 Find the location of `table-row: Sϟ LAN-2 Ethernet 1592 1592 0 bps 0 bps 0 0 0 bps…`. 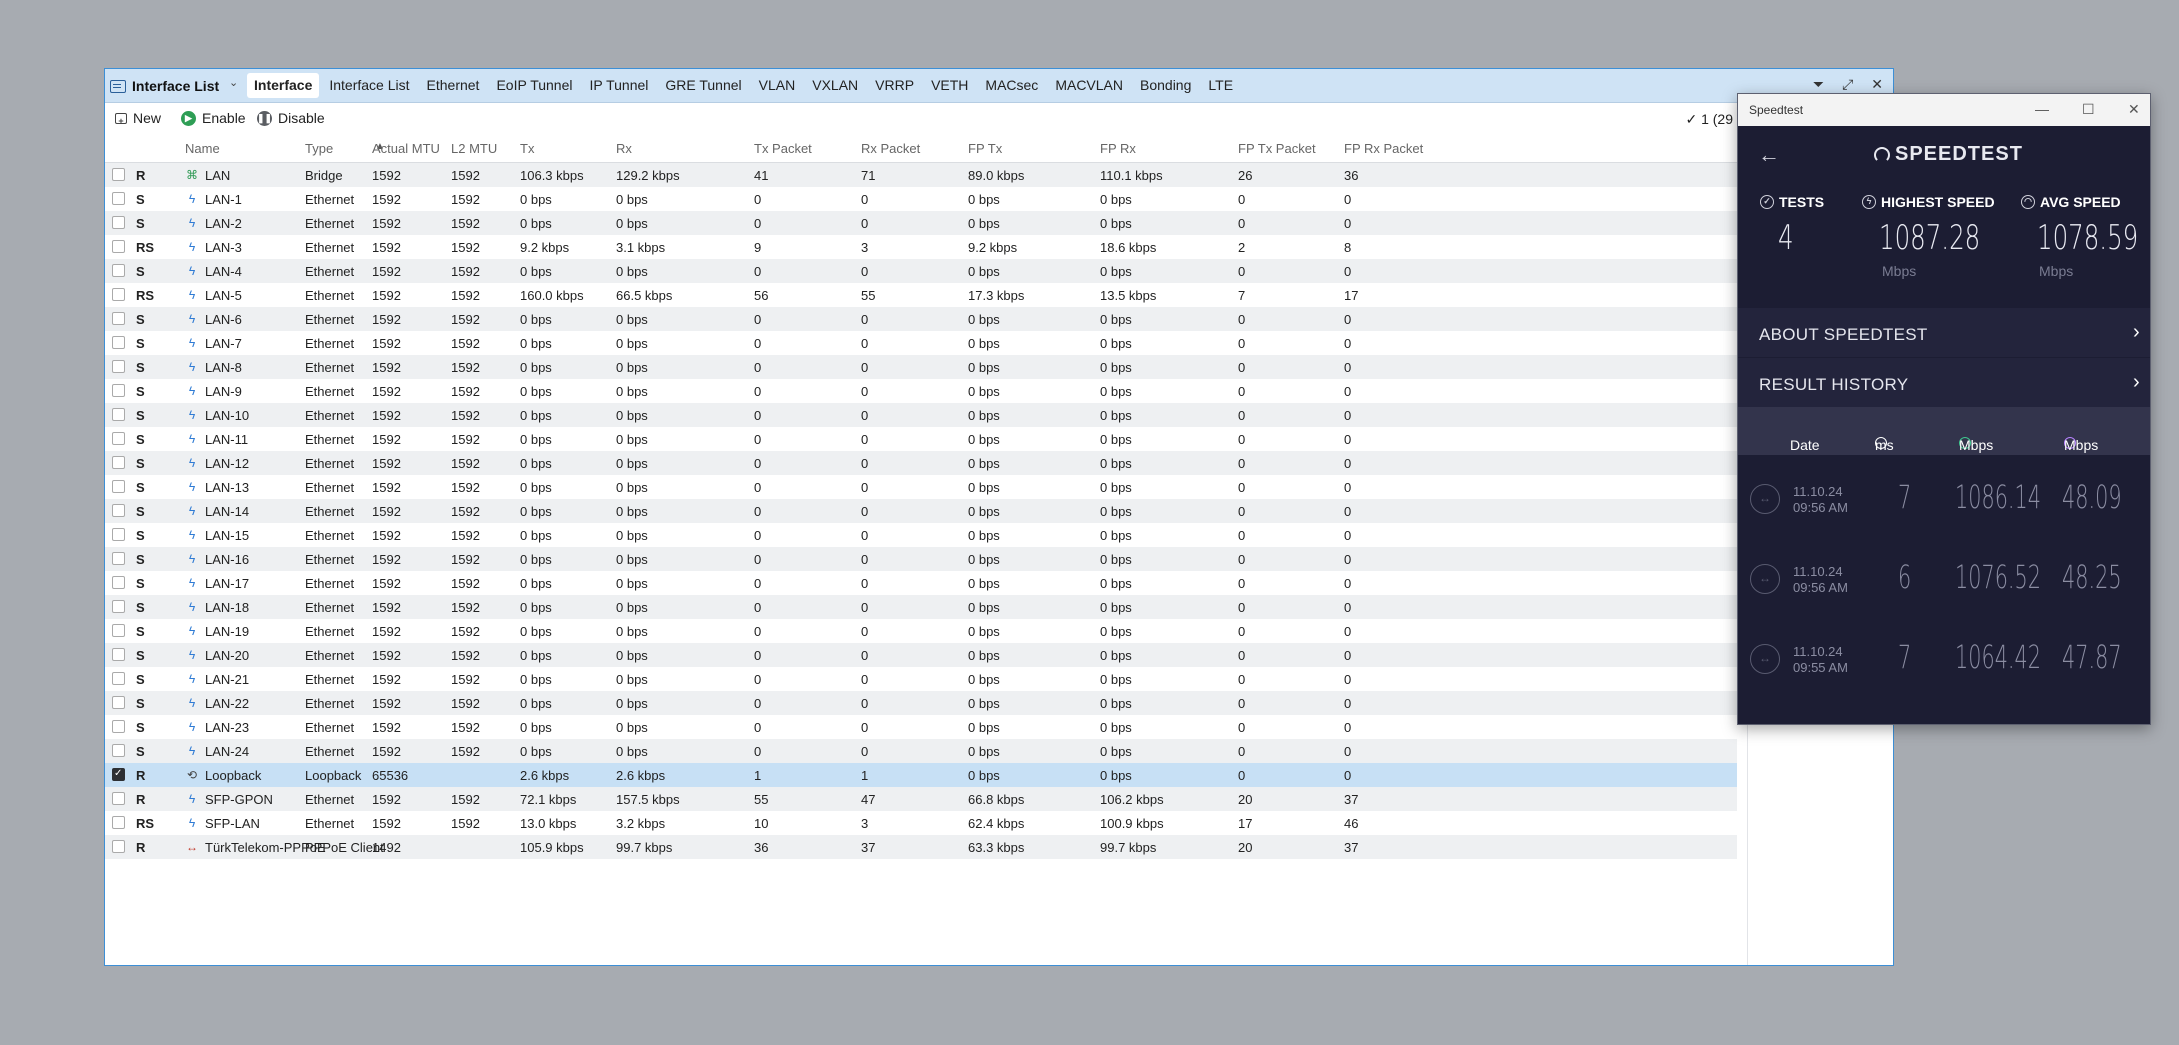

table-row: Sϟ LAN-2 Ethernet 1592 1592 0 bps 0 bps 0 0 0 bps… is located at coordinates (921, 223).